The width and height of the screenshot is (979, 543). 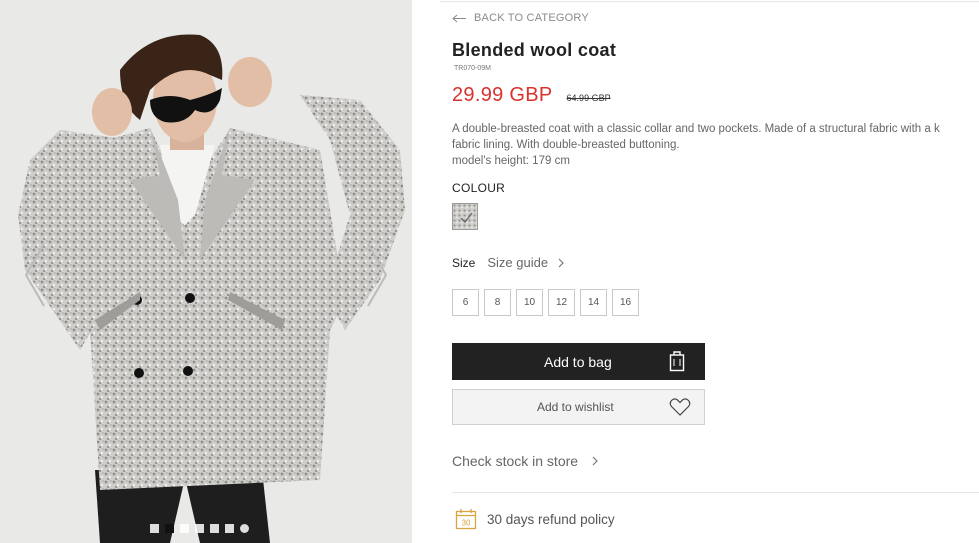 What do you see at coordinates (593, 302) in the screenshot?
I see `size-option-14: 14` at bounding box center [593, 302].